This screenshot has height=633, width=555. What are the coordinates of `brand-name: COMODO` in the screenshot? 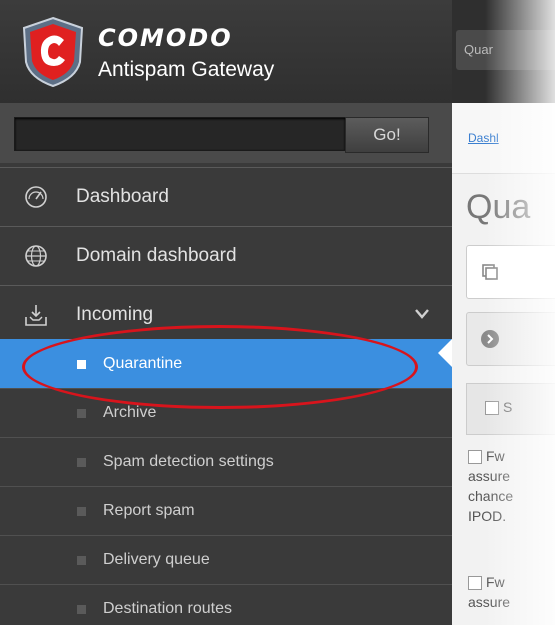 It's located at (165, 38).